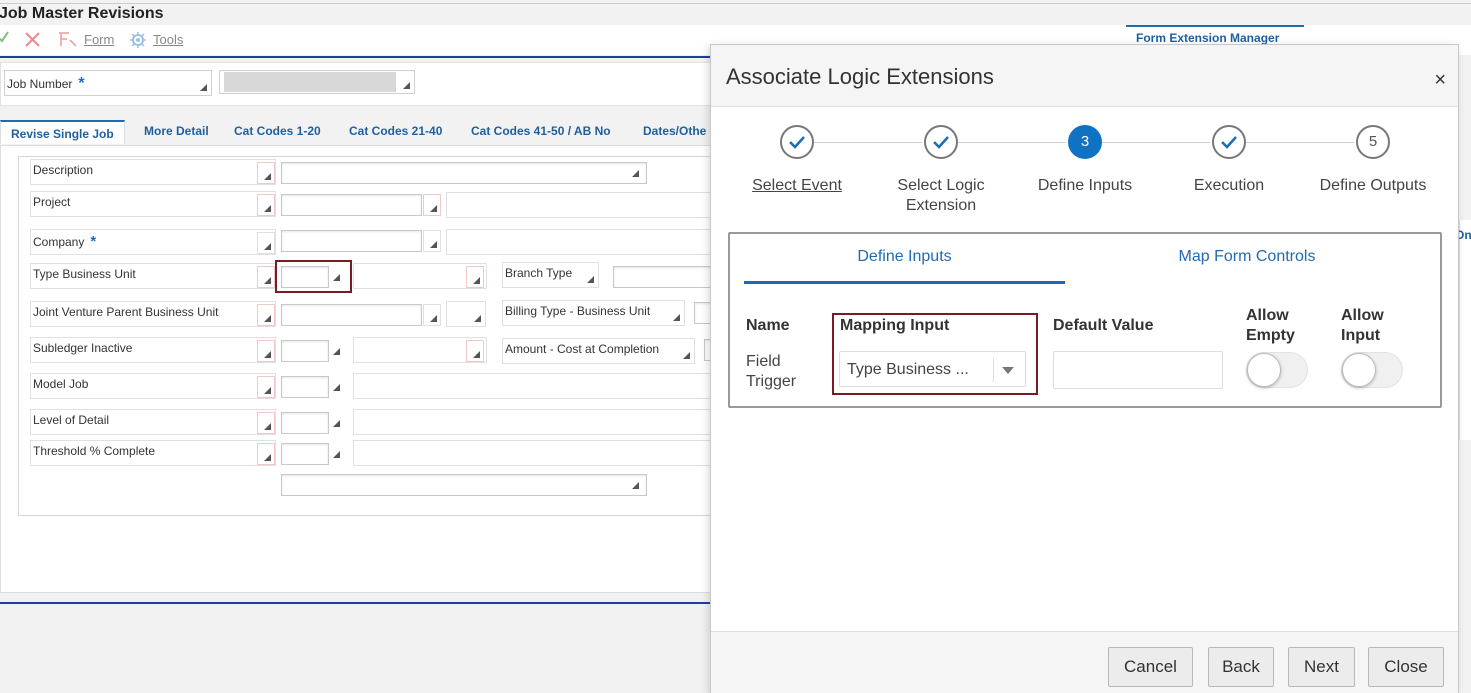 The image size is (1471, 693). I want to click on gear-icon, so click(138, 42).